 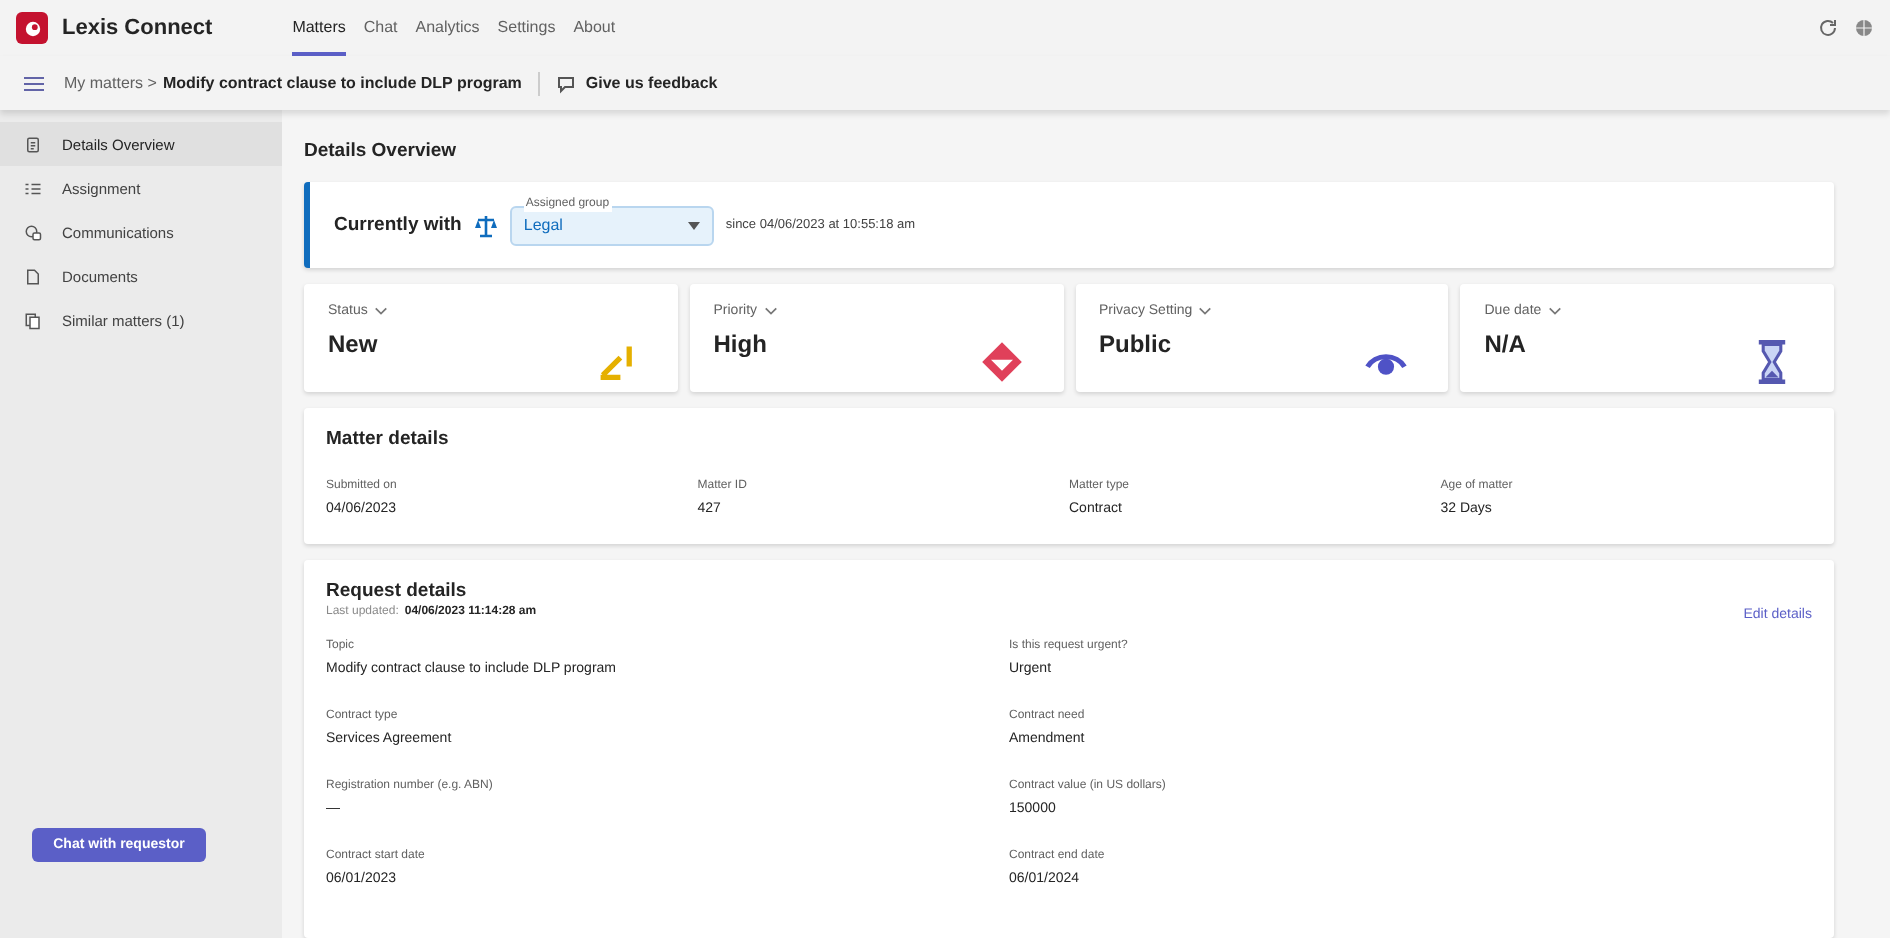 I want to click on nav-tab: Chat, so click(x=380, y=28).